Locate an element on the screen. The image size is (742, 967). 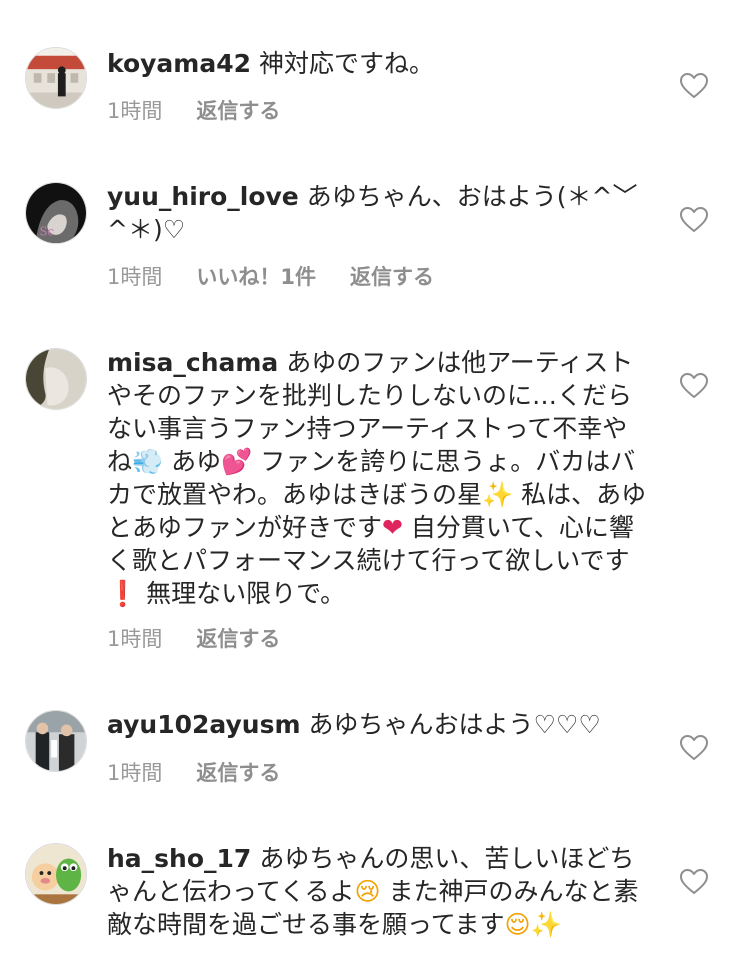
user-avatar: Sc is located at coordinates (56, 213).